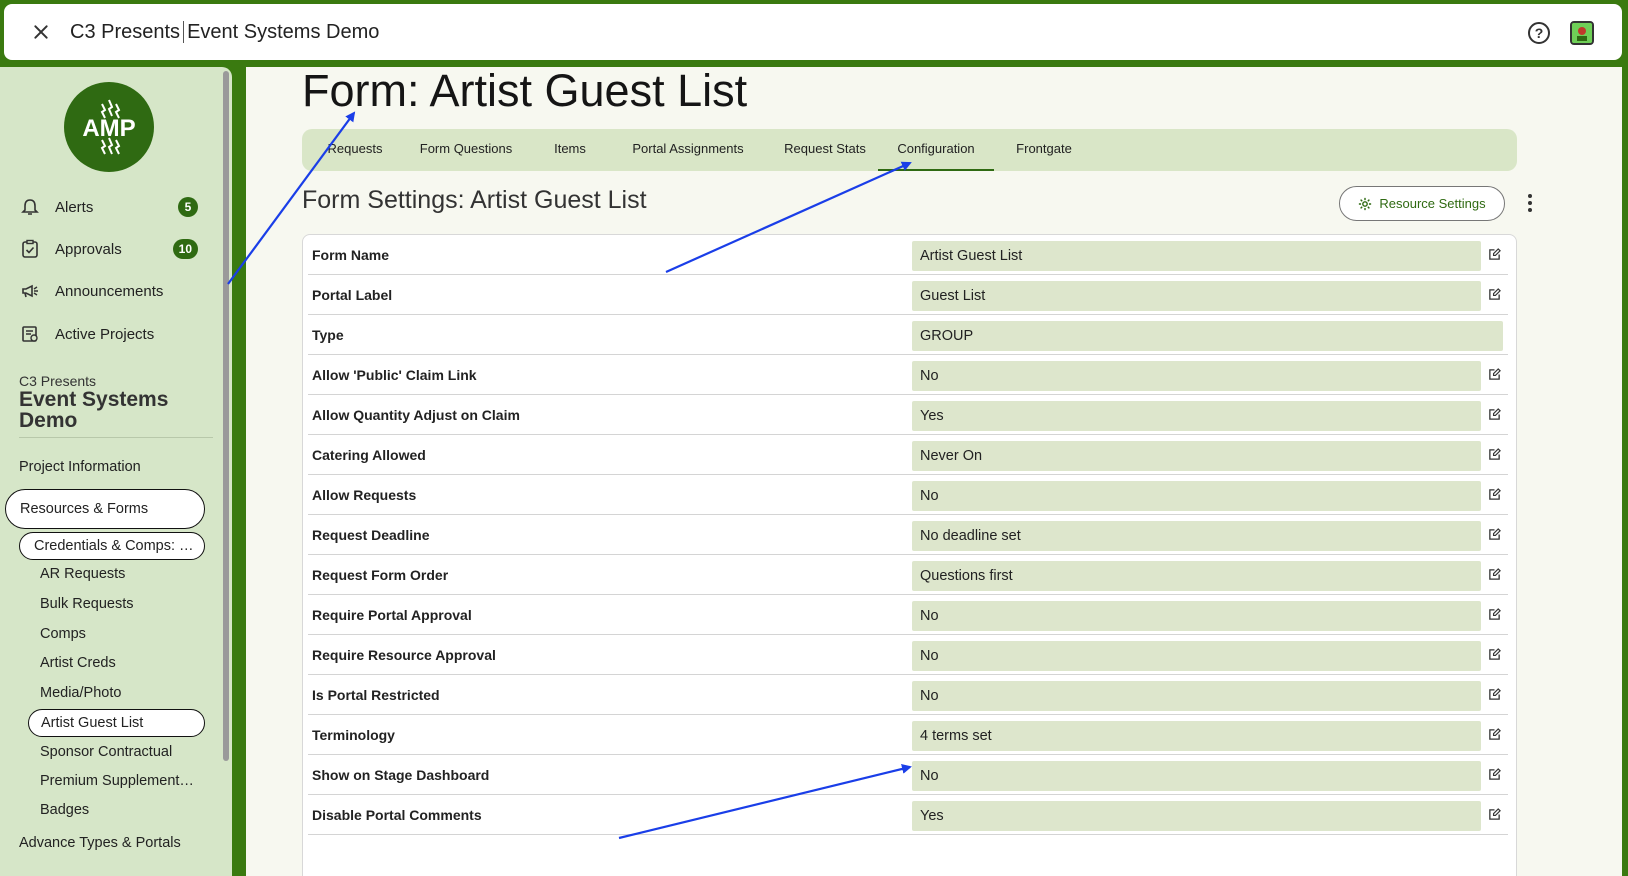 The width and height of the screenshot is (1628, 876). What do you see at coordinates (125, 31) in the screenshot?
I see `app-org: C3 Presents` at bounding box center [125, 31].